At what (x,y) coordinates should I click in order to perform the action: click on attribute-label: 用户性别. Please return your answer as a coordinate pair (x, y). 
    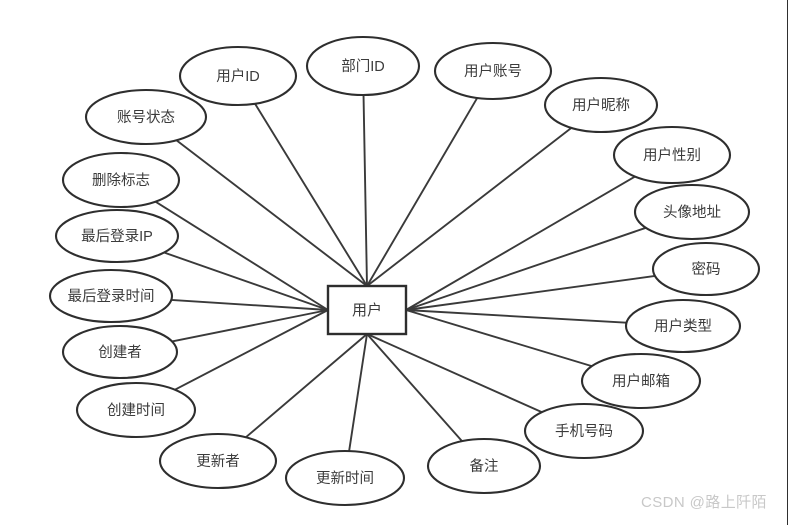
    Looking at the image, I should click on (672, 155).